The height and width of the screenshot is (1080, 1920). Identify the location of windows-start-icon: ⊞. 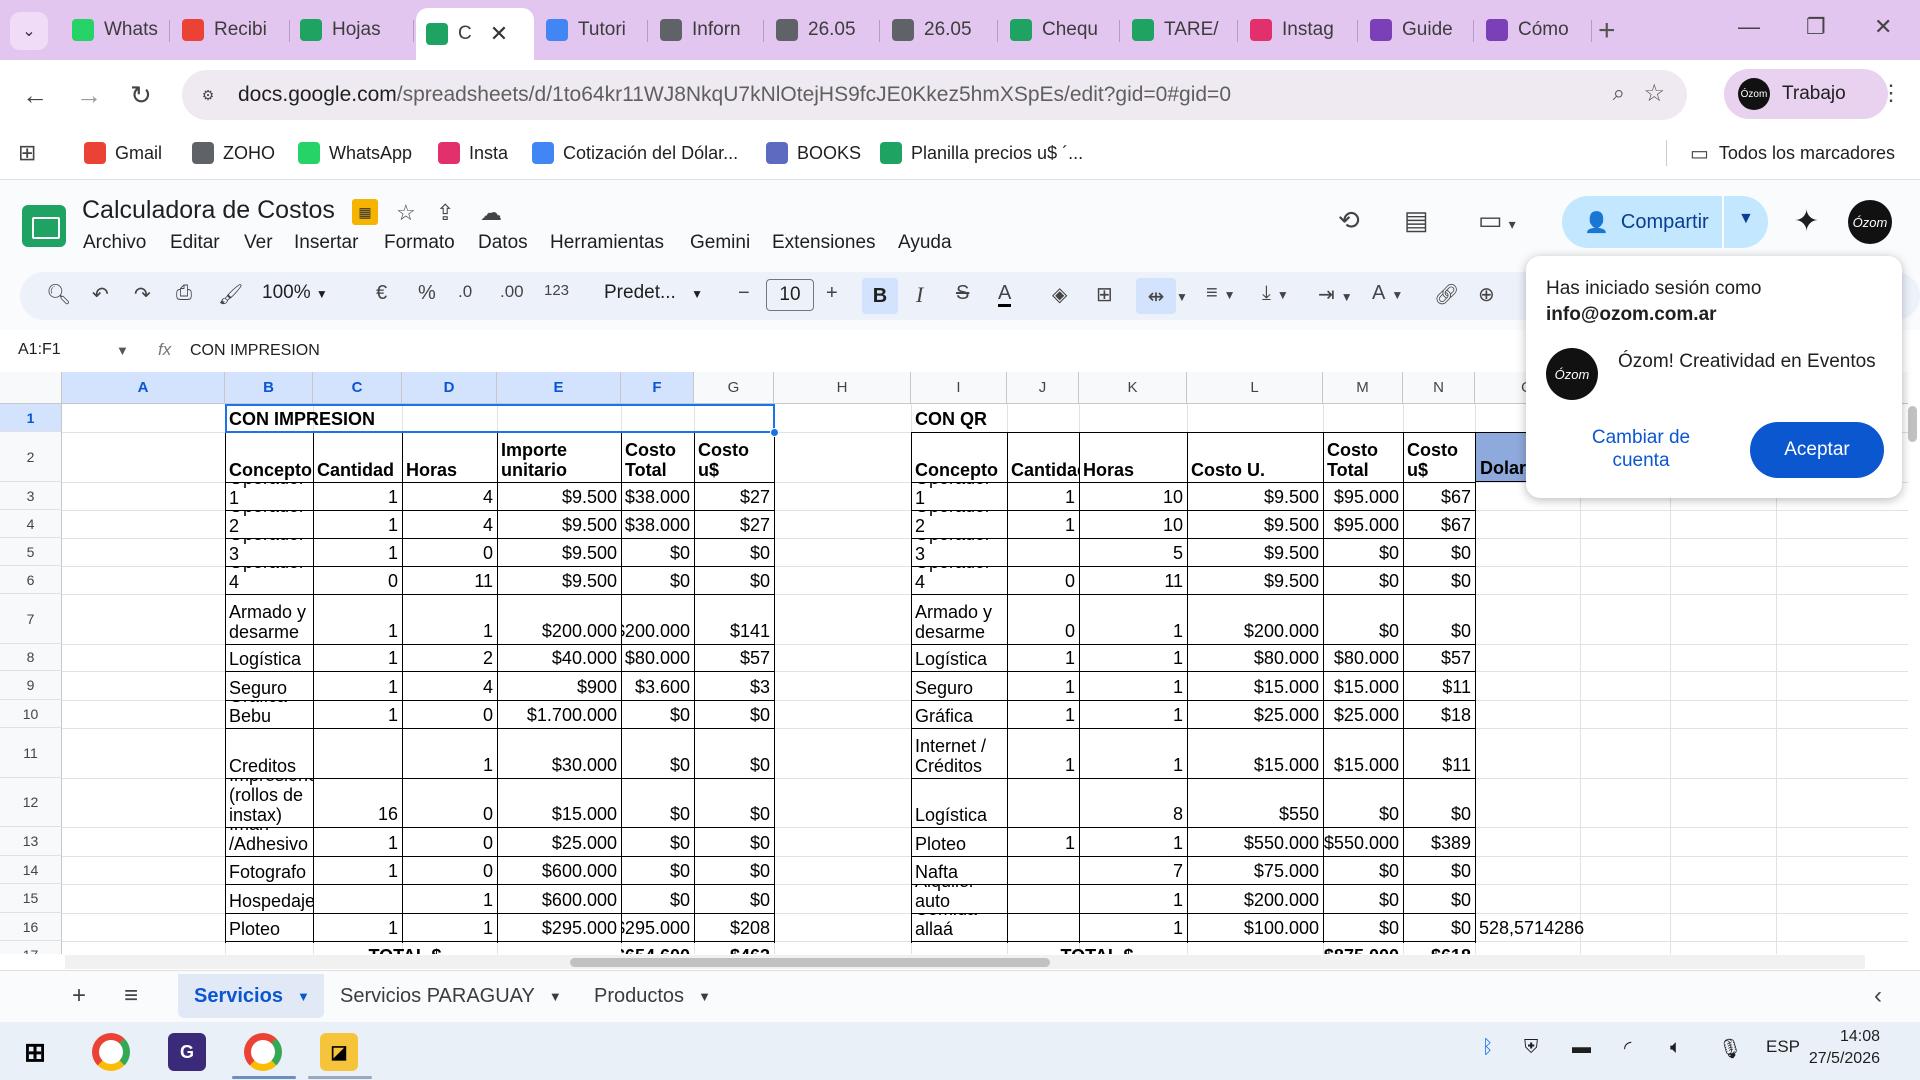
(35, 1052).